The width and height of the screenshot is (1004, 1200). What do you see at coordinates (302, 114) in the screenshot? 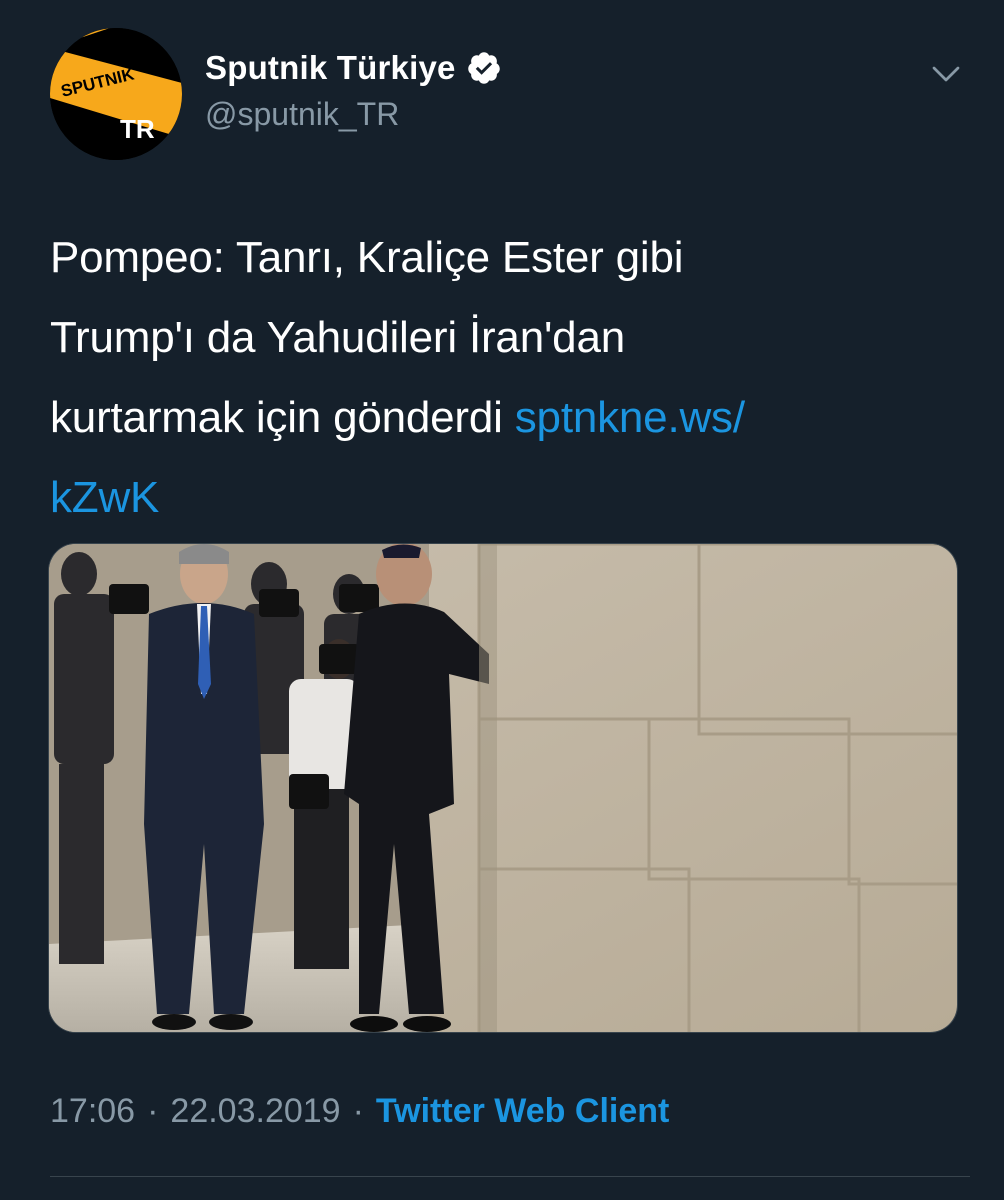
I see `author-handle: @sputnik_TR` at bounding box center [302, 114].